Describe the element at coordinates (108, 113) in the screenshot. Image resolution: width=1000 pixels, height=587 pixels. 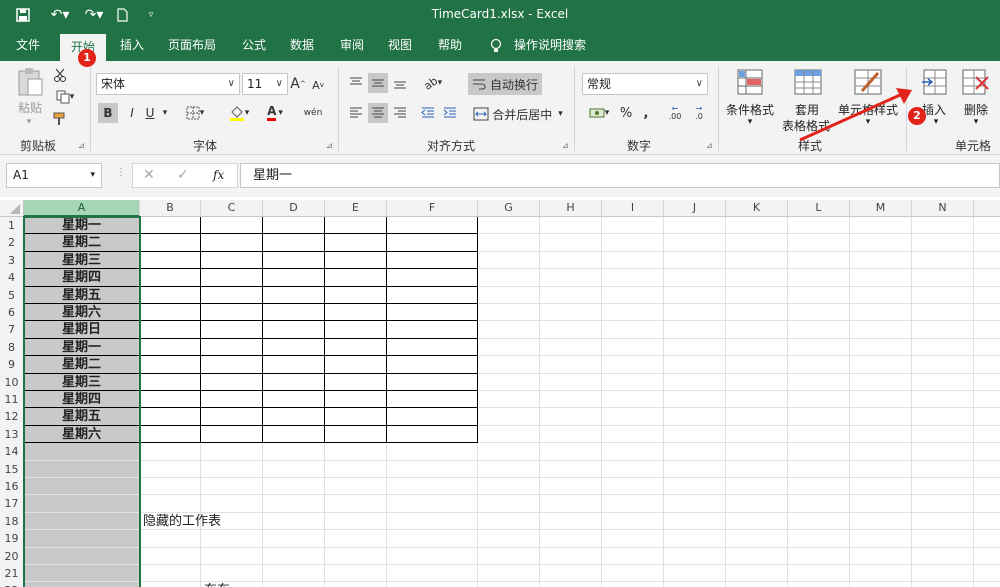
I see `bold-button: B` at that location.